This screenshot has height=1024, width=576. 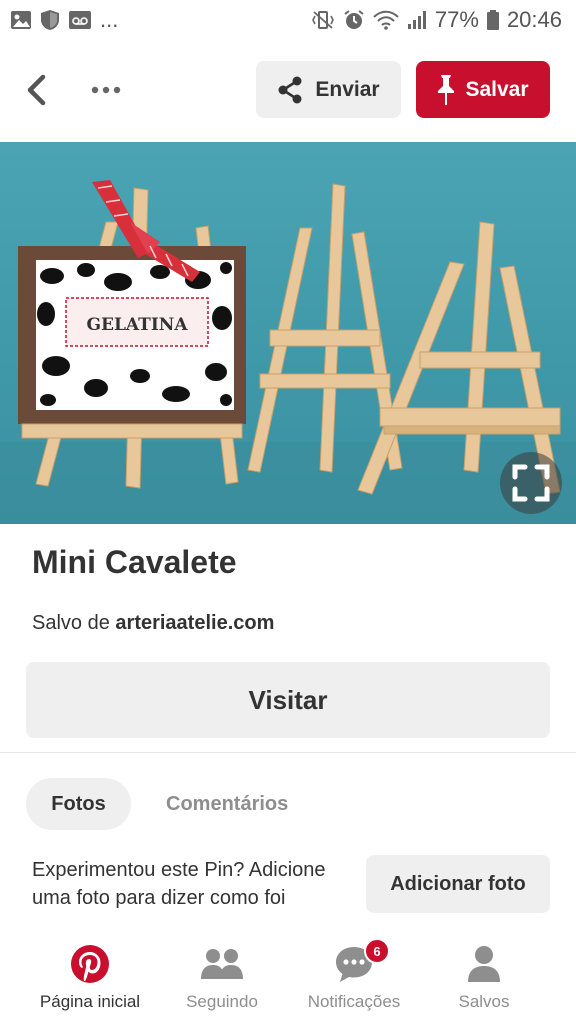 I want to click on save-label: Salvar, so click(x=497, y=89).